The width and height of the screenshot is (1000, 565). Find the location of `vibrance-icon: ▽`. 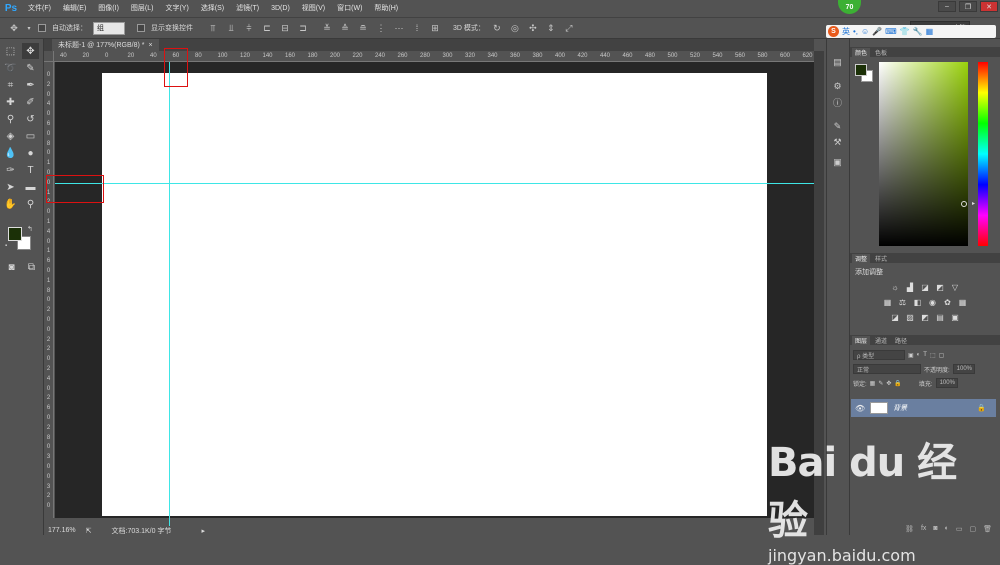

vibrance-icon: ▽ is located at coordinates (955, 287).